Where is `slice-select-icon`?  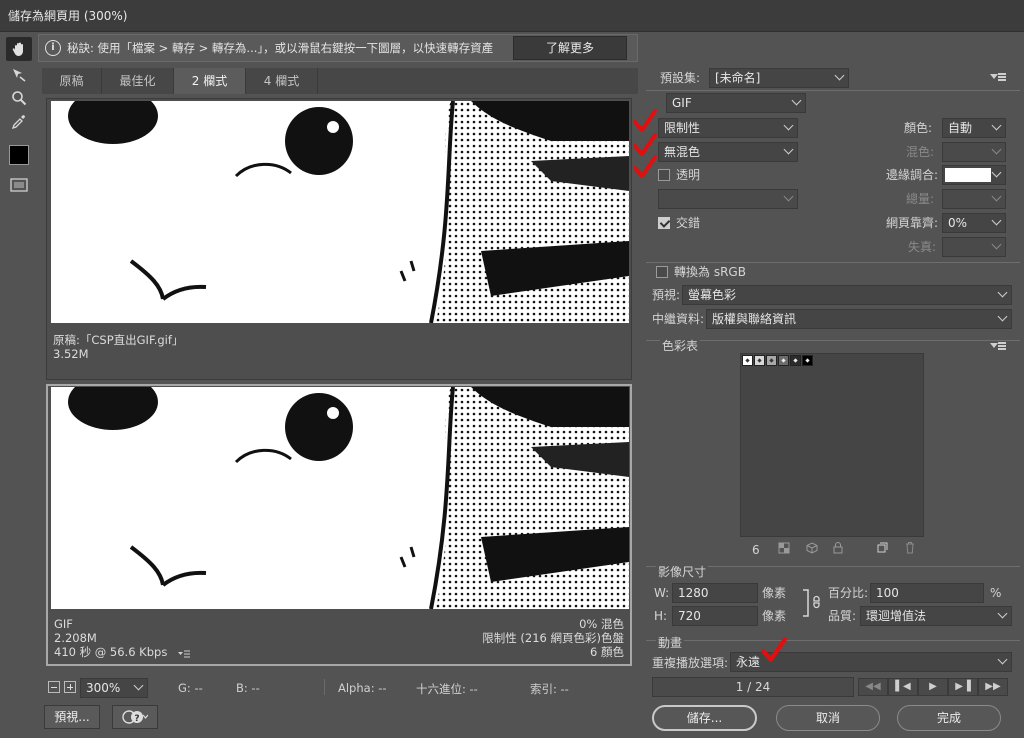
slice-select-icon is located at coordinates (19, 75).